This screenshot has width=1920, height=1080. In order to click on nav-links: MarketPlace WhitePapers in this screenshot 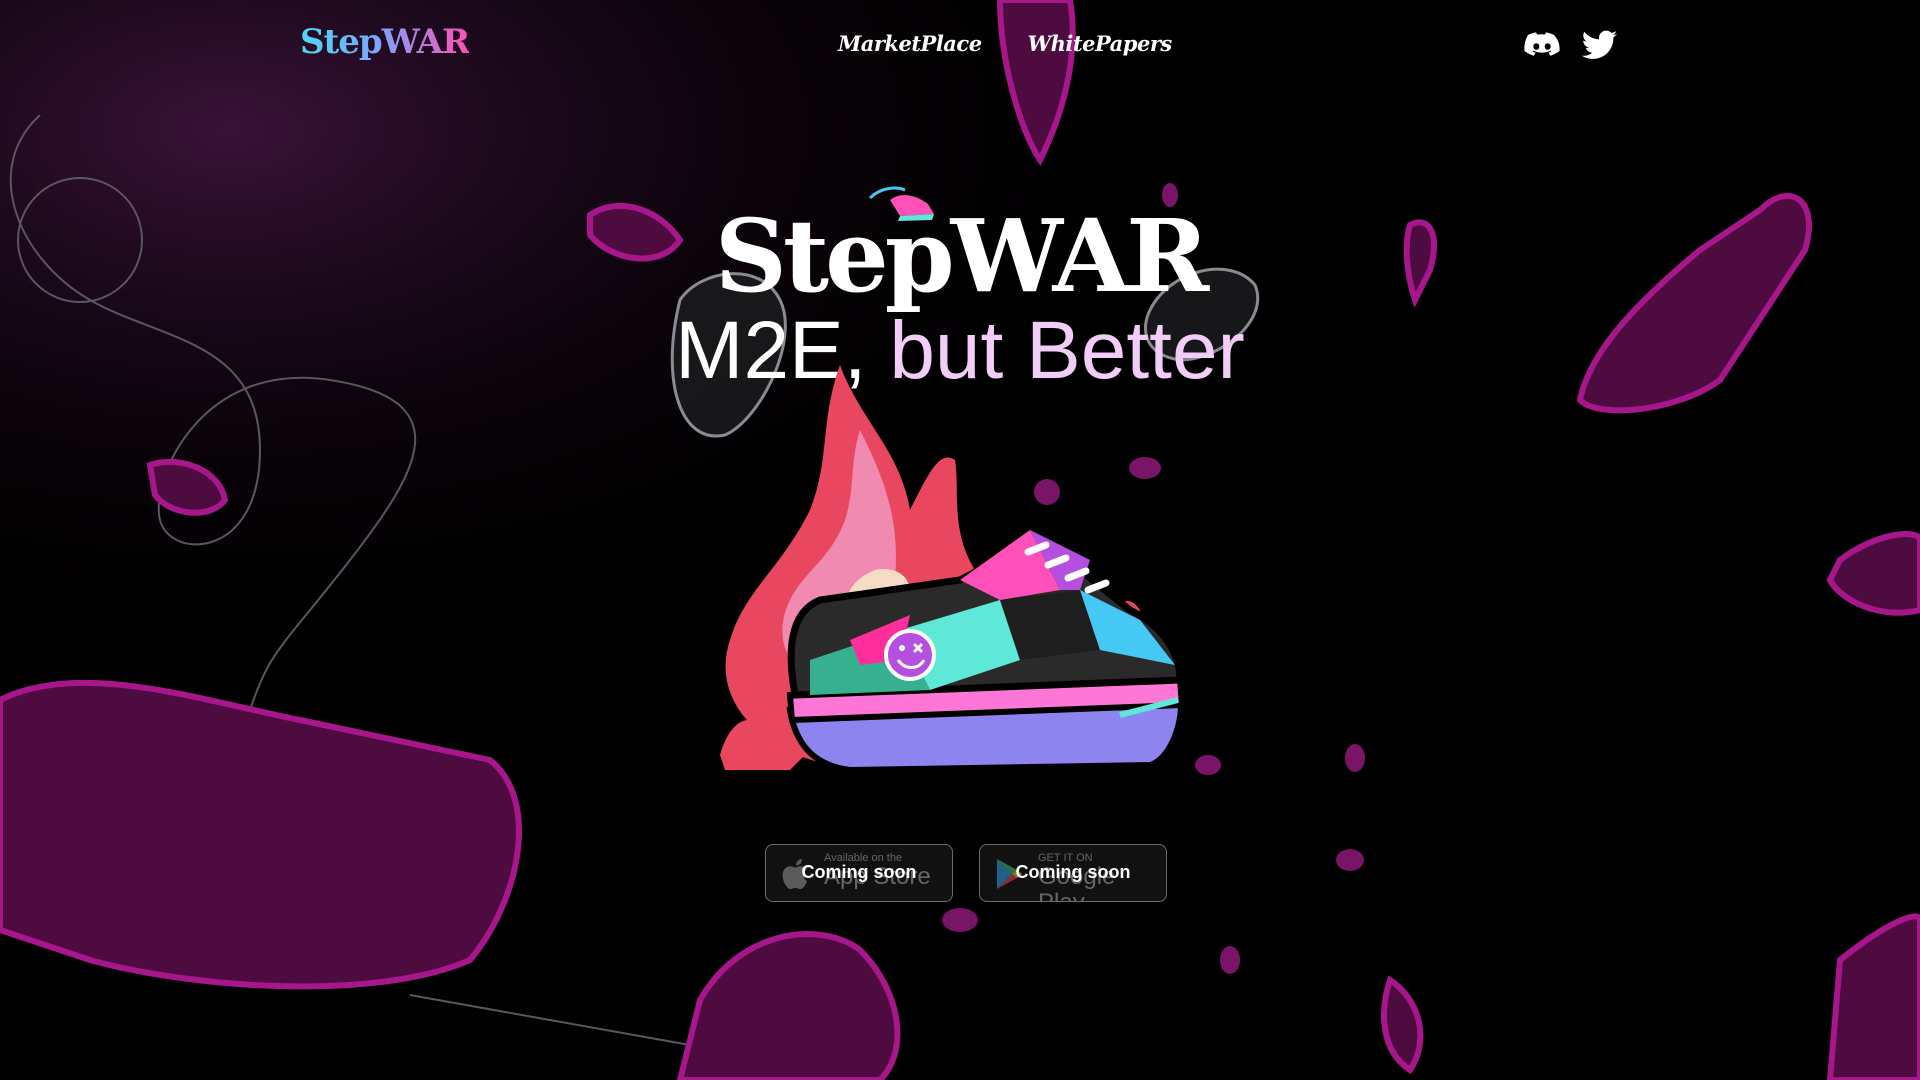, I will do `click(1005, 43)`.